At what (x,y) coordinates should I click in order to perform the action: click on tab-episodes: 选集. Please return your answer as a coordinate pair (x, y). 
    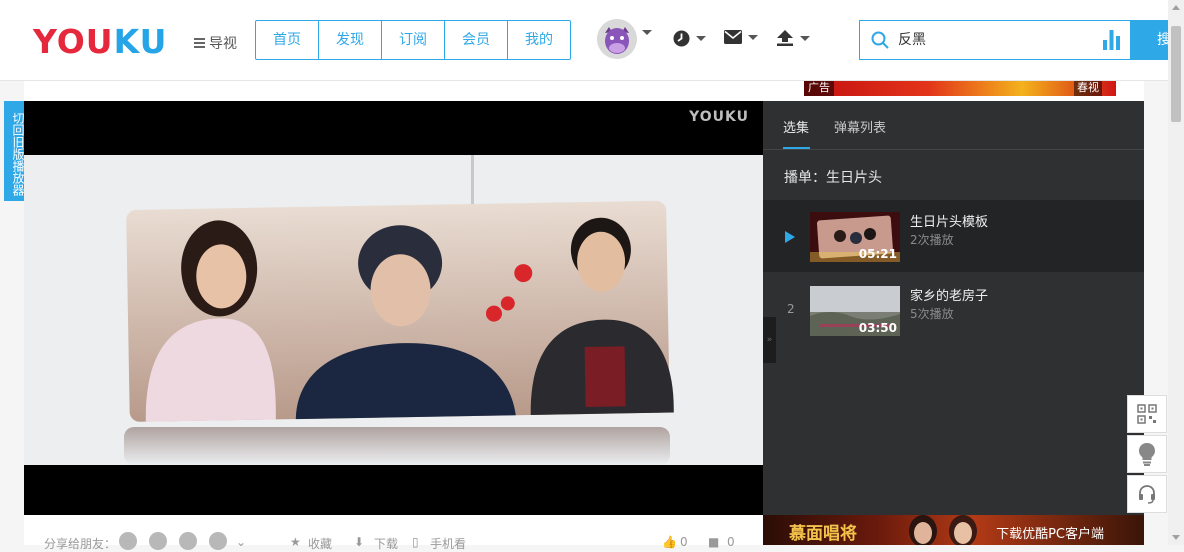
    Looking at the image, I should click on (796, 126).